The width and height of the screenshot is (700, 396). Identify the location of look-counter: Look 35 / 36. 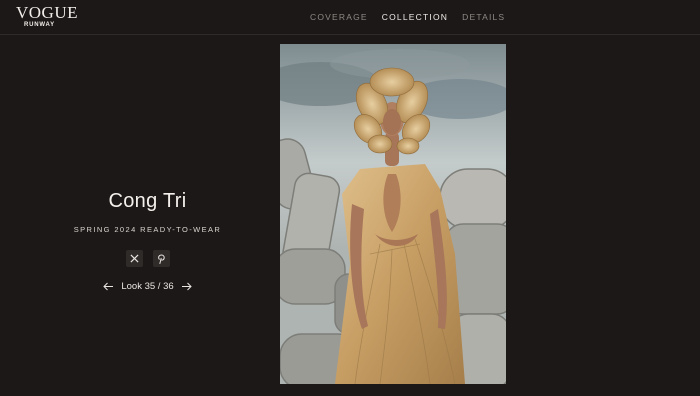
(147, 286).